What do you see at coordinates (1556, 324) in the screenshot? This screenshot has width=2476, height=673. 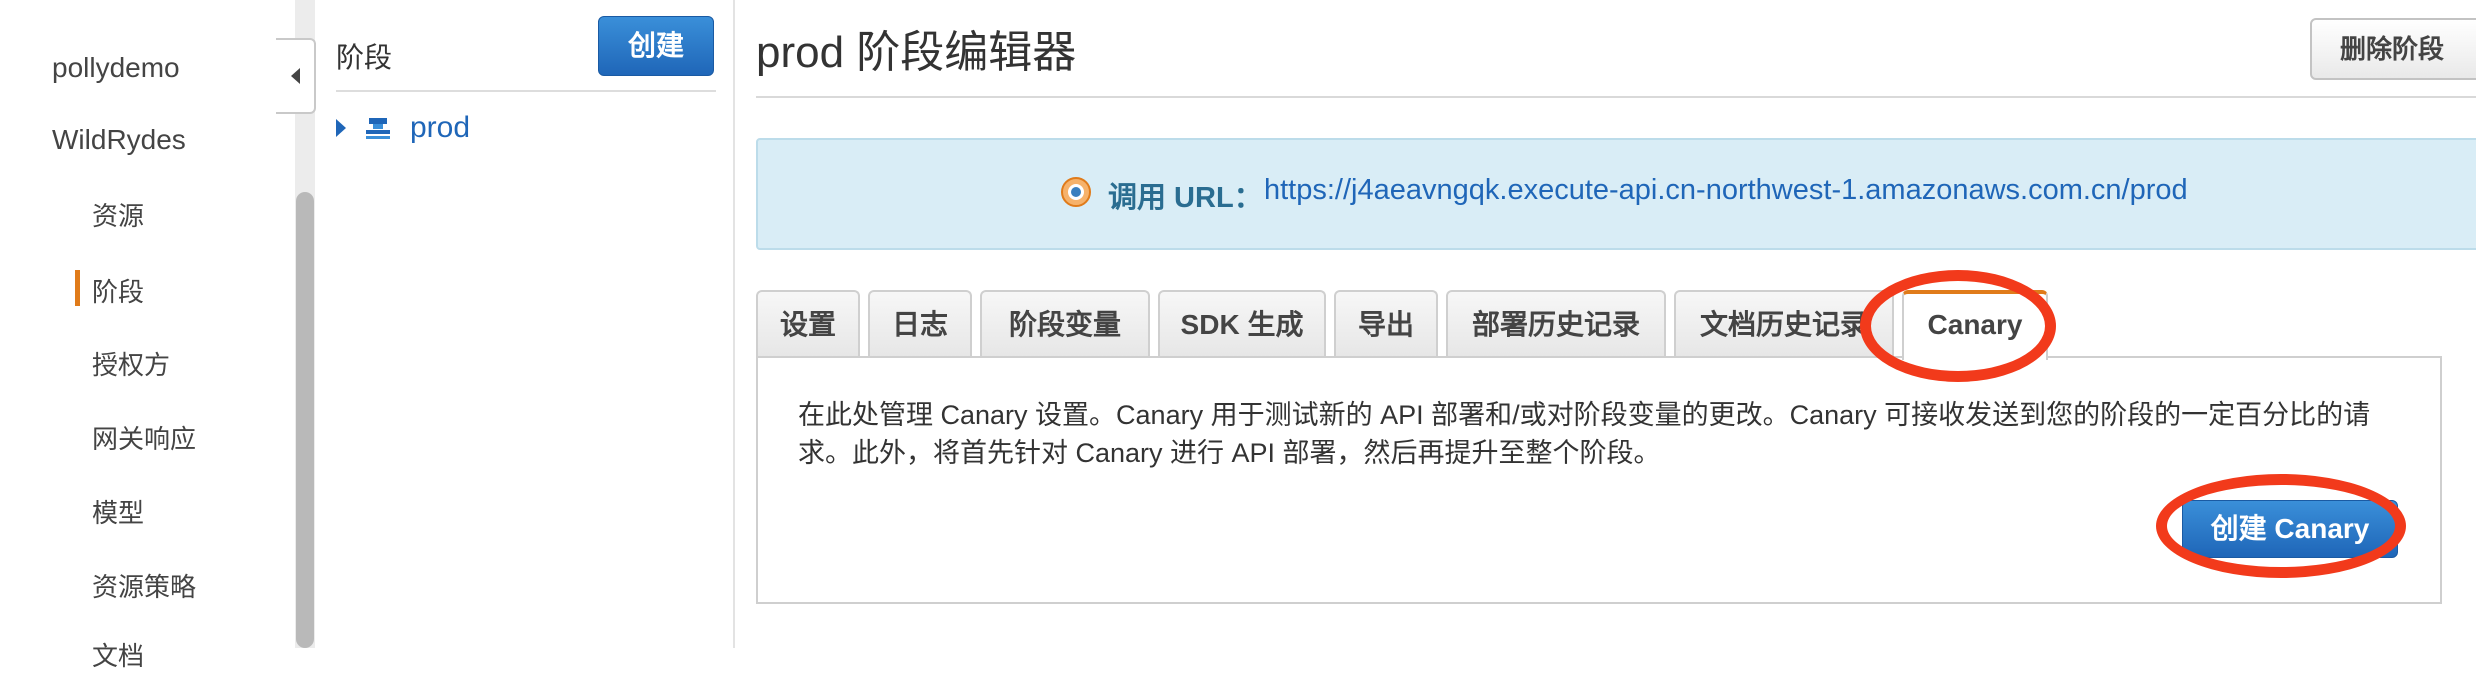 I see `tab-deployment-history: 部署历史记录` at bounding box center [1556, 324].